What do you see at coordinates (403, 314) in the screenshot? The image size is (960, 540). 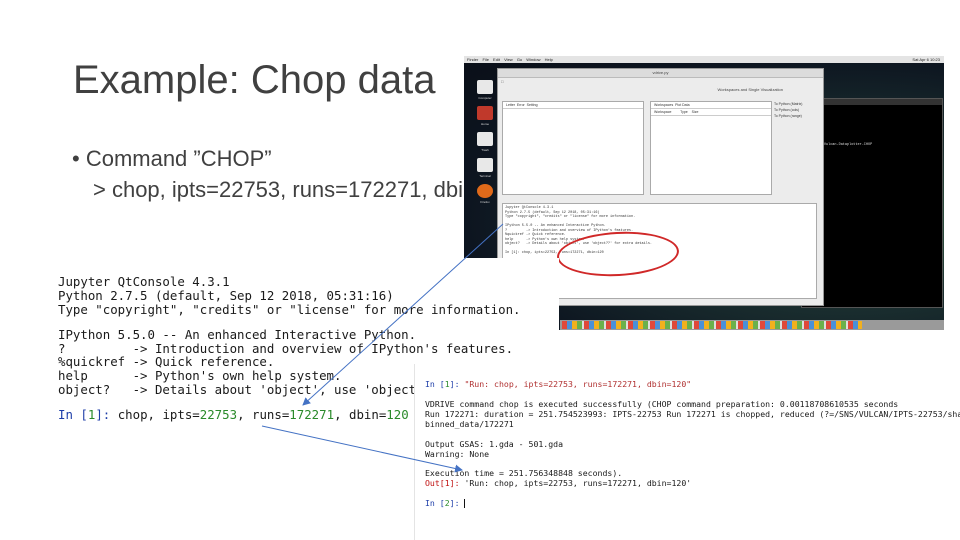 I see `arrow-to-console` at bounding box center [403, 314].